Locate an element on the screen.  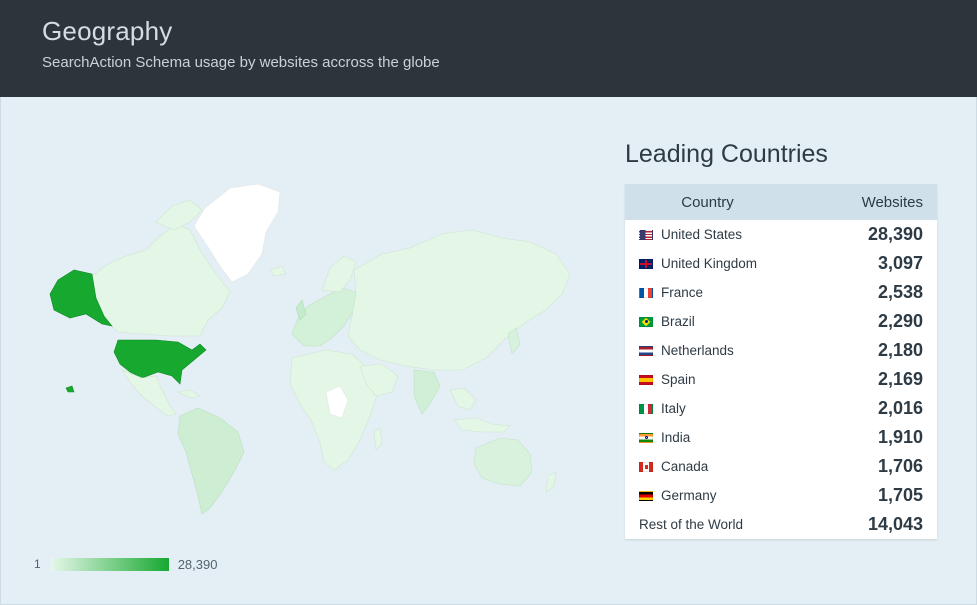
flag-ca-icon is located at coordinates (646, 466).